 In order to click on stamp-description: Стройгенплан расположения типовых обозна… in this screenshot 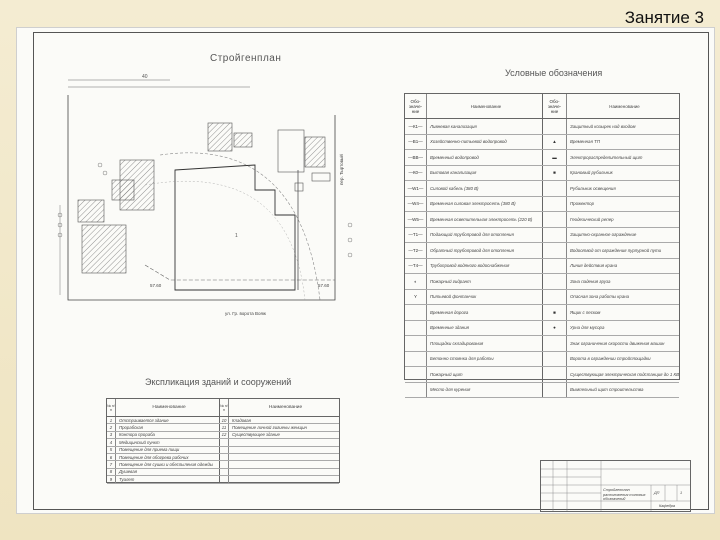, I will do `click(624, 494)`.